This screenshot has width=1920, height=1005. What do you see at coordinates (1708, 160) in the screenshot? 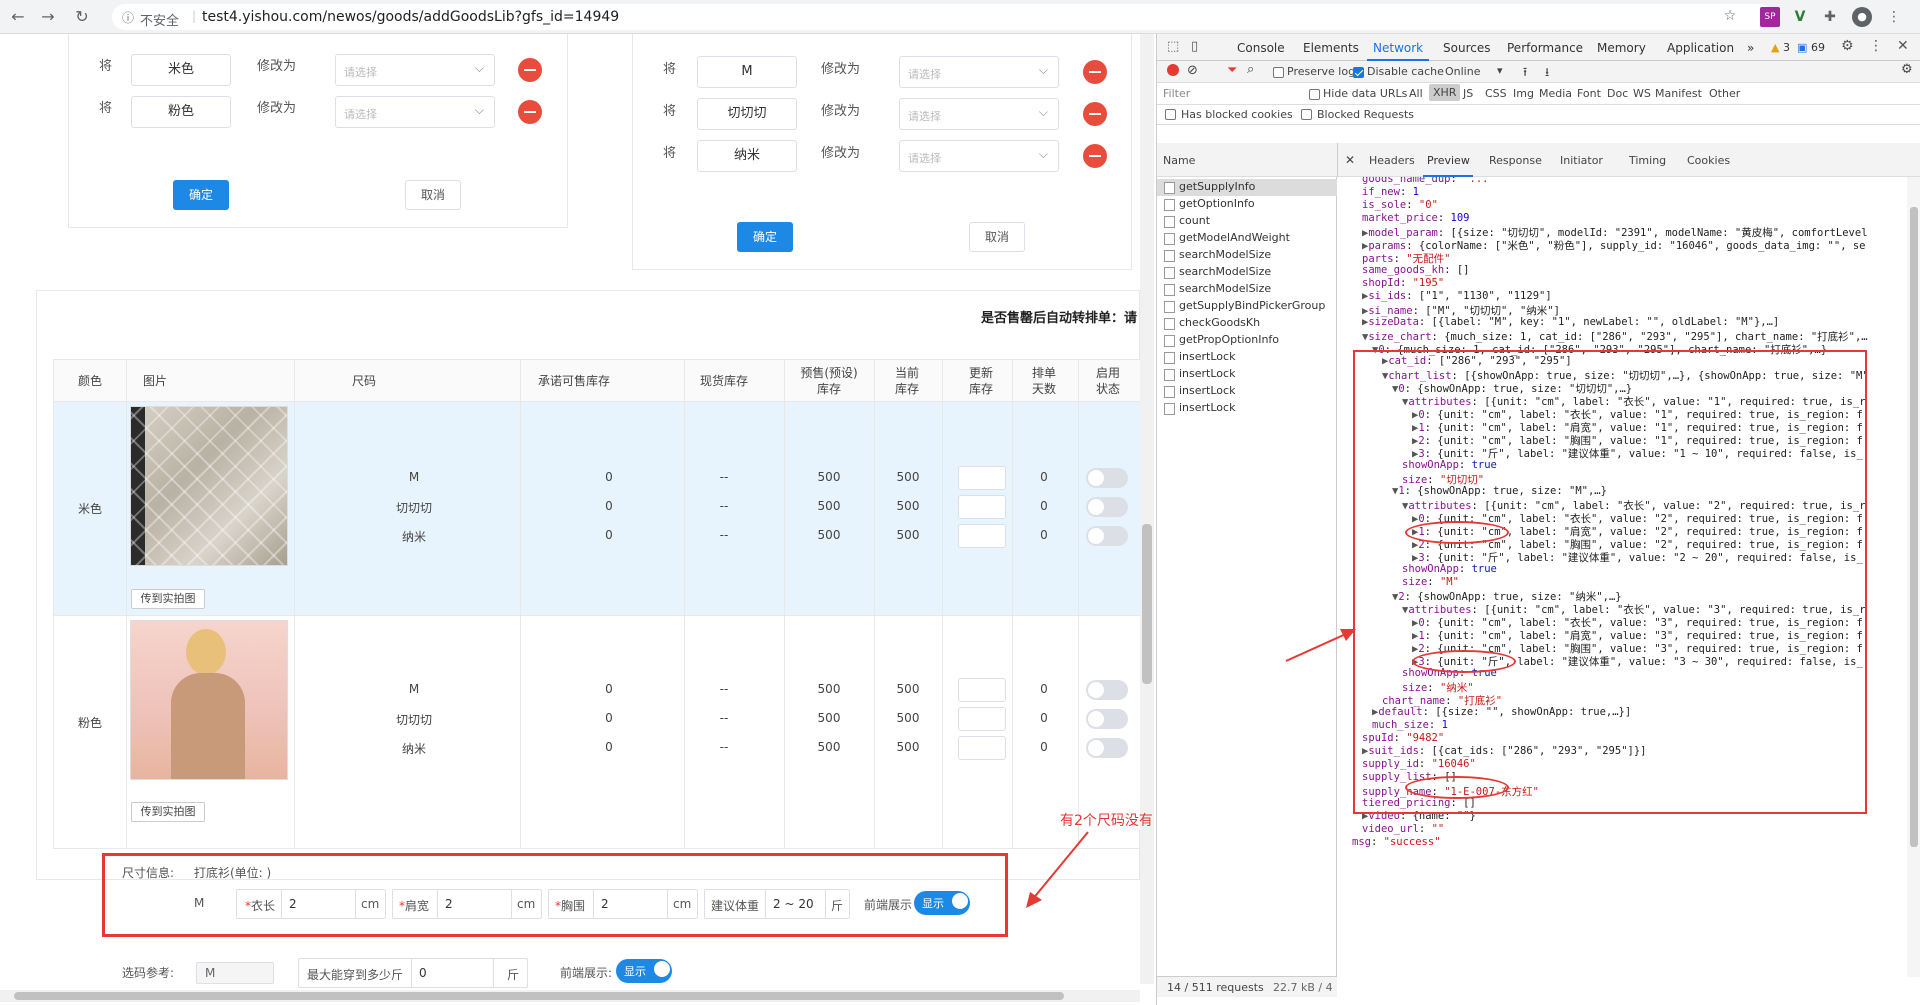
I see `detail-tab-cookies: Cookies` at bounding box center [1708, 160].